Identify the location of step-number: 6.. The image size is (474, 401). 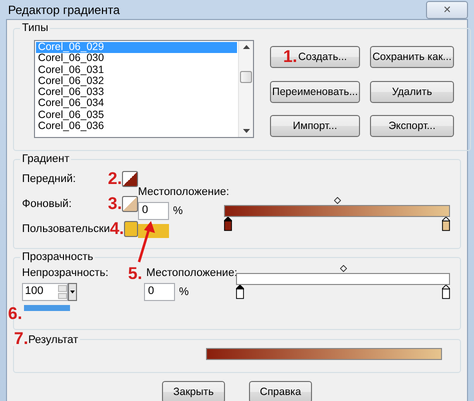
(15, 314).